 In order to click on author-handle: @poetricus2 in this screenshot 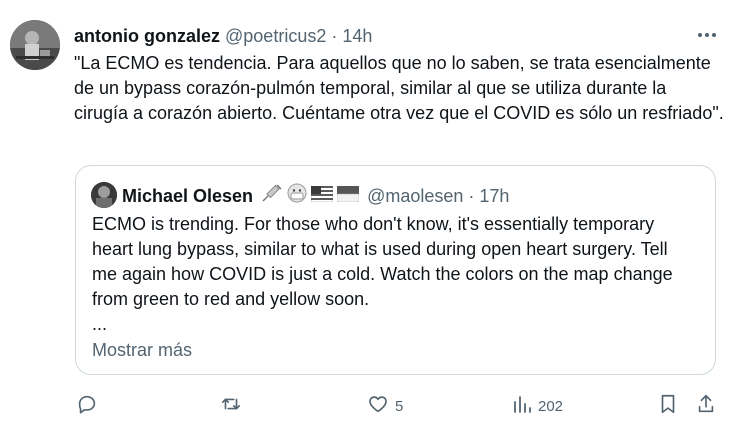, I will do `click(275, 36)`.